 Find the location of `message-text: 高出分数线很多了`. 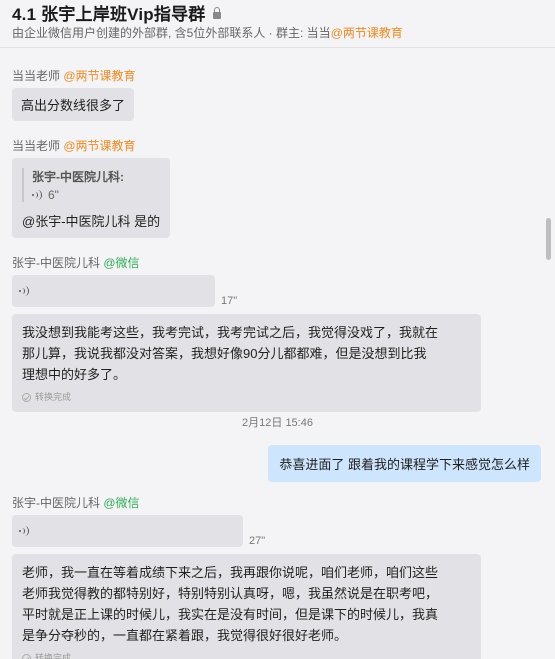

message-text: 高出分数线很多了 is located at coordinates (73, 105).